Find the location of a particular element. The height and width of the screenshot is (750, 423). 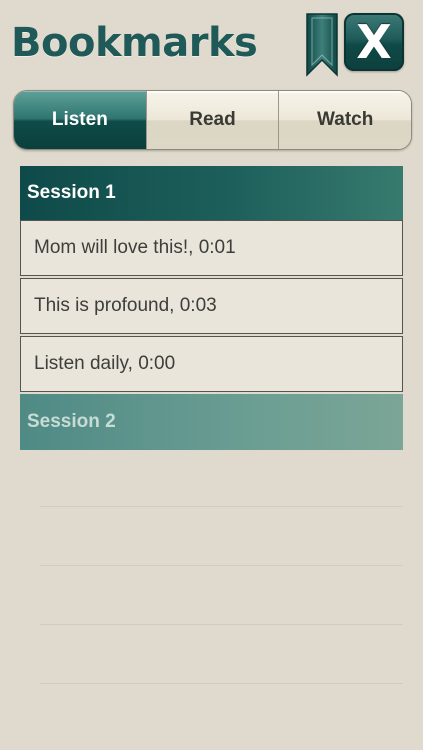

bookmark-item: Mom will love this!, 0:01 is located at coordinates (211, 248).